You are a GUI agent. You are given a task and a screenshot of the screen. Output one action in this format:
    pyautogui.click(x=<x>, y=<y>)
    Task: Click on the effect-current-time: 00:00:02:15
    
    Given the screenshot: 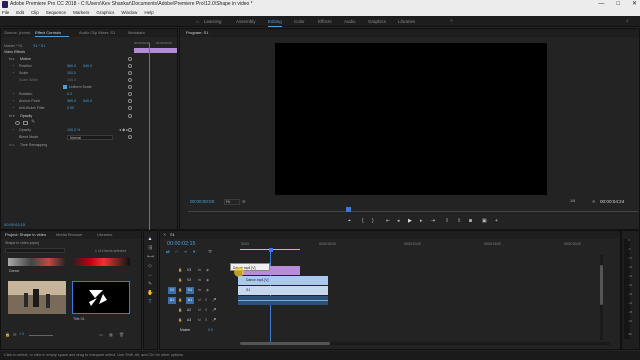 What is the action you would take?
    pyautogui.click(x=14, y=224)
    